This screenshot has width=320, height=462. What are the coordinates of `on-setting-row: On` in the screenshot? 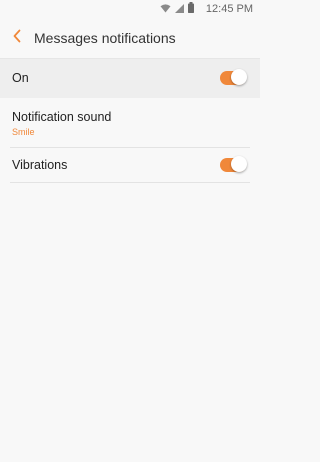 It's located at (130, 78).